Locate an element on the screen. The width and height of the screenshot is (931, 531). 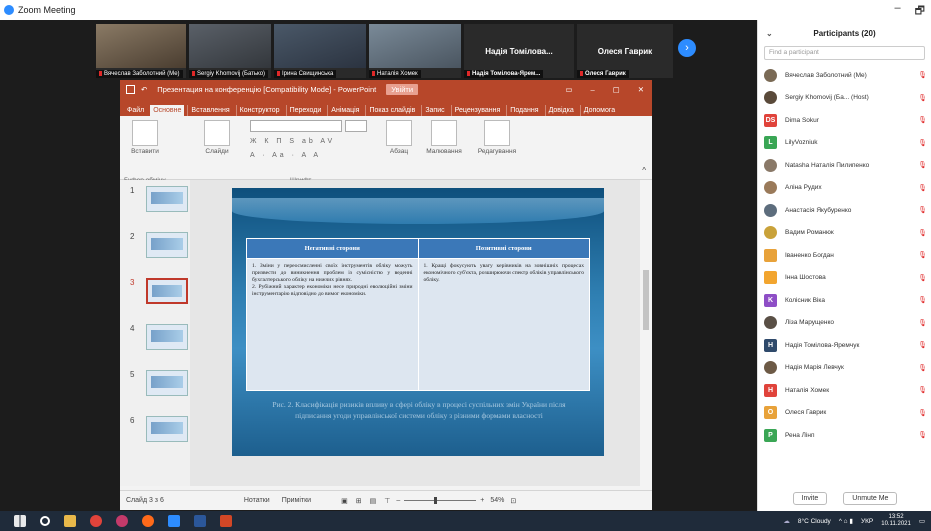
weather-icon: ☁ is located at coordinates (786, 521).